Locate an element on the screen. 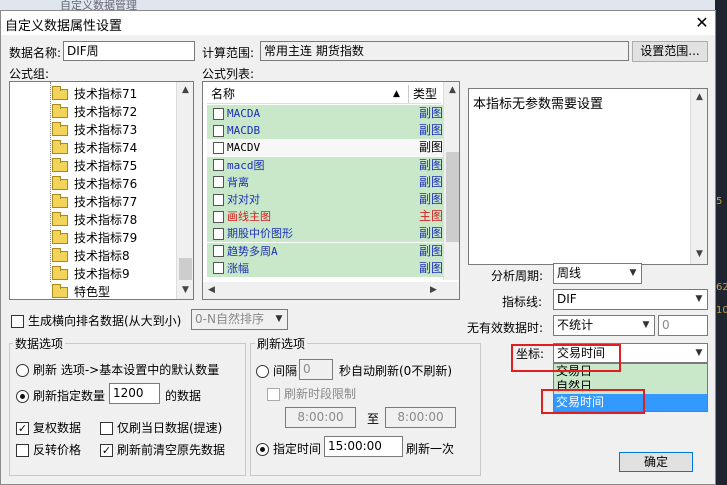 This screenshot has height=485, width=727. tree-item: 特色型 is located at coordinates (81, 291).